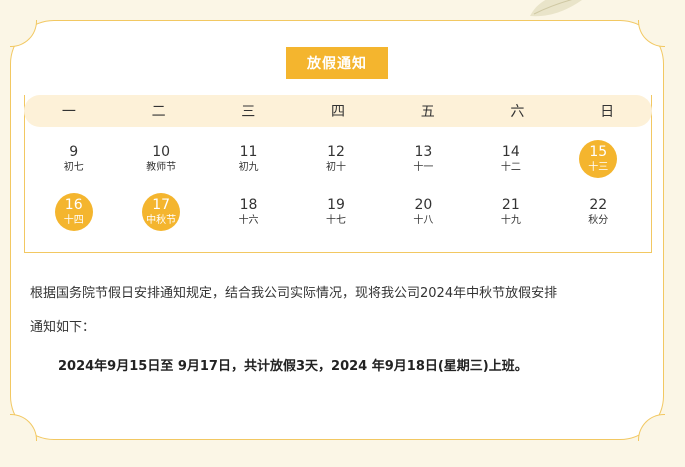 The width and height of the screenshot is (685, 467). I want to click on day-number: 16, so click(73, 205).